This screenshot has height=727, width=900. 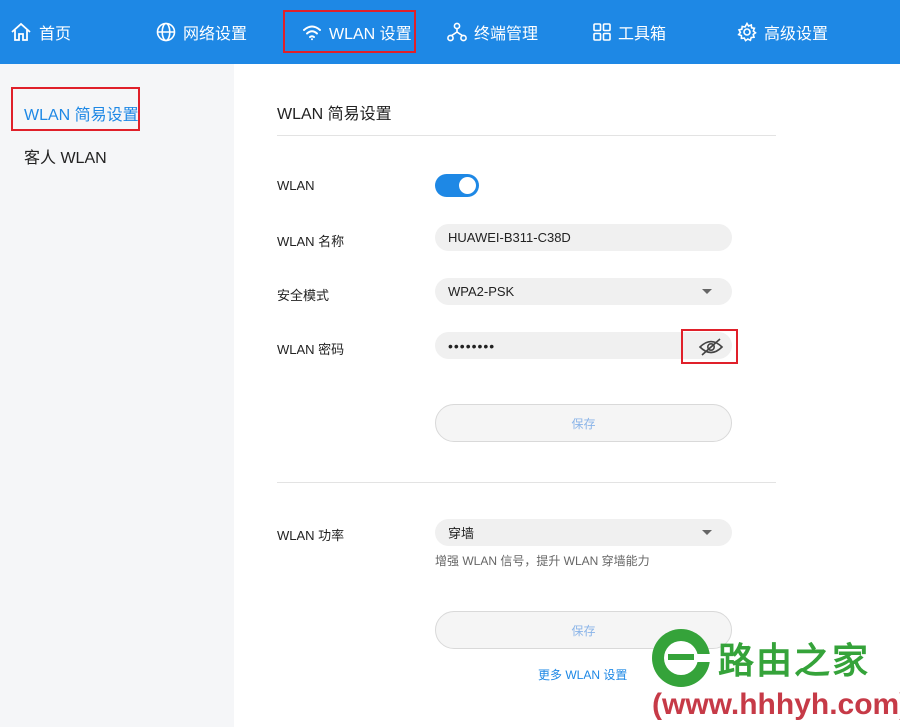 I want to click on page-title: WLAN 简易设置, so click(x=334, y=114).